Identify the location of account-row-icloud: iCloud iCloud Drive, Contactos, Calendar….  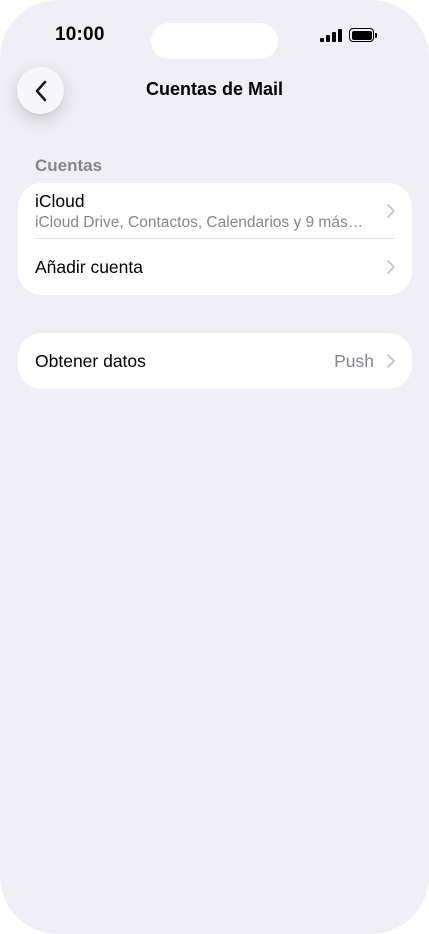
(215, 211).